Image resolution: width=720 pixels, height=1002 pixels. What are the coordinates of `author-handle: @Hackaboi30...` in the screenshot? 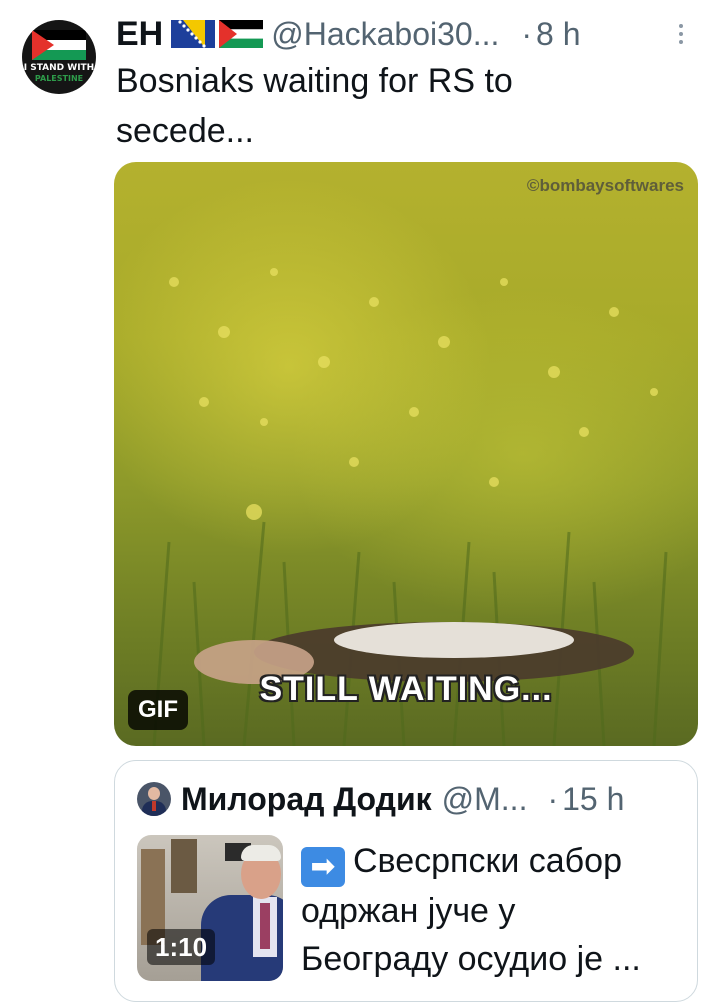 It's located at (385, 34).